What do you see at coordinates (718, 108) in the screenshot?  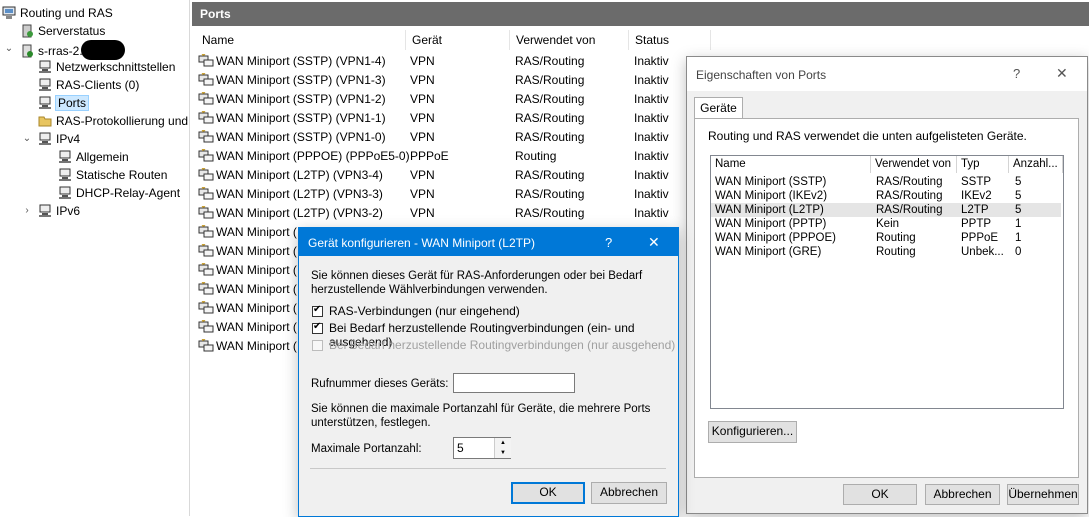 I see `tab-devices: Geräte` at bounding box center [718, 108].